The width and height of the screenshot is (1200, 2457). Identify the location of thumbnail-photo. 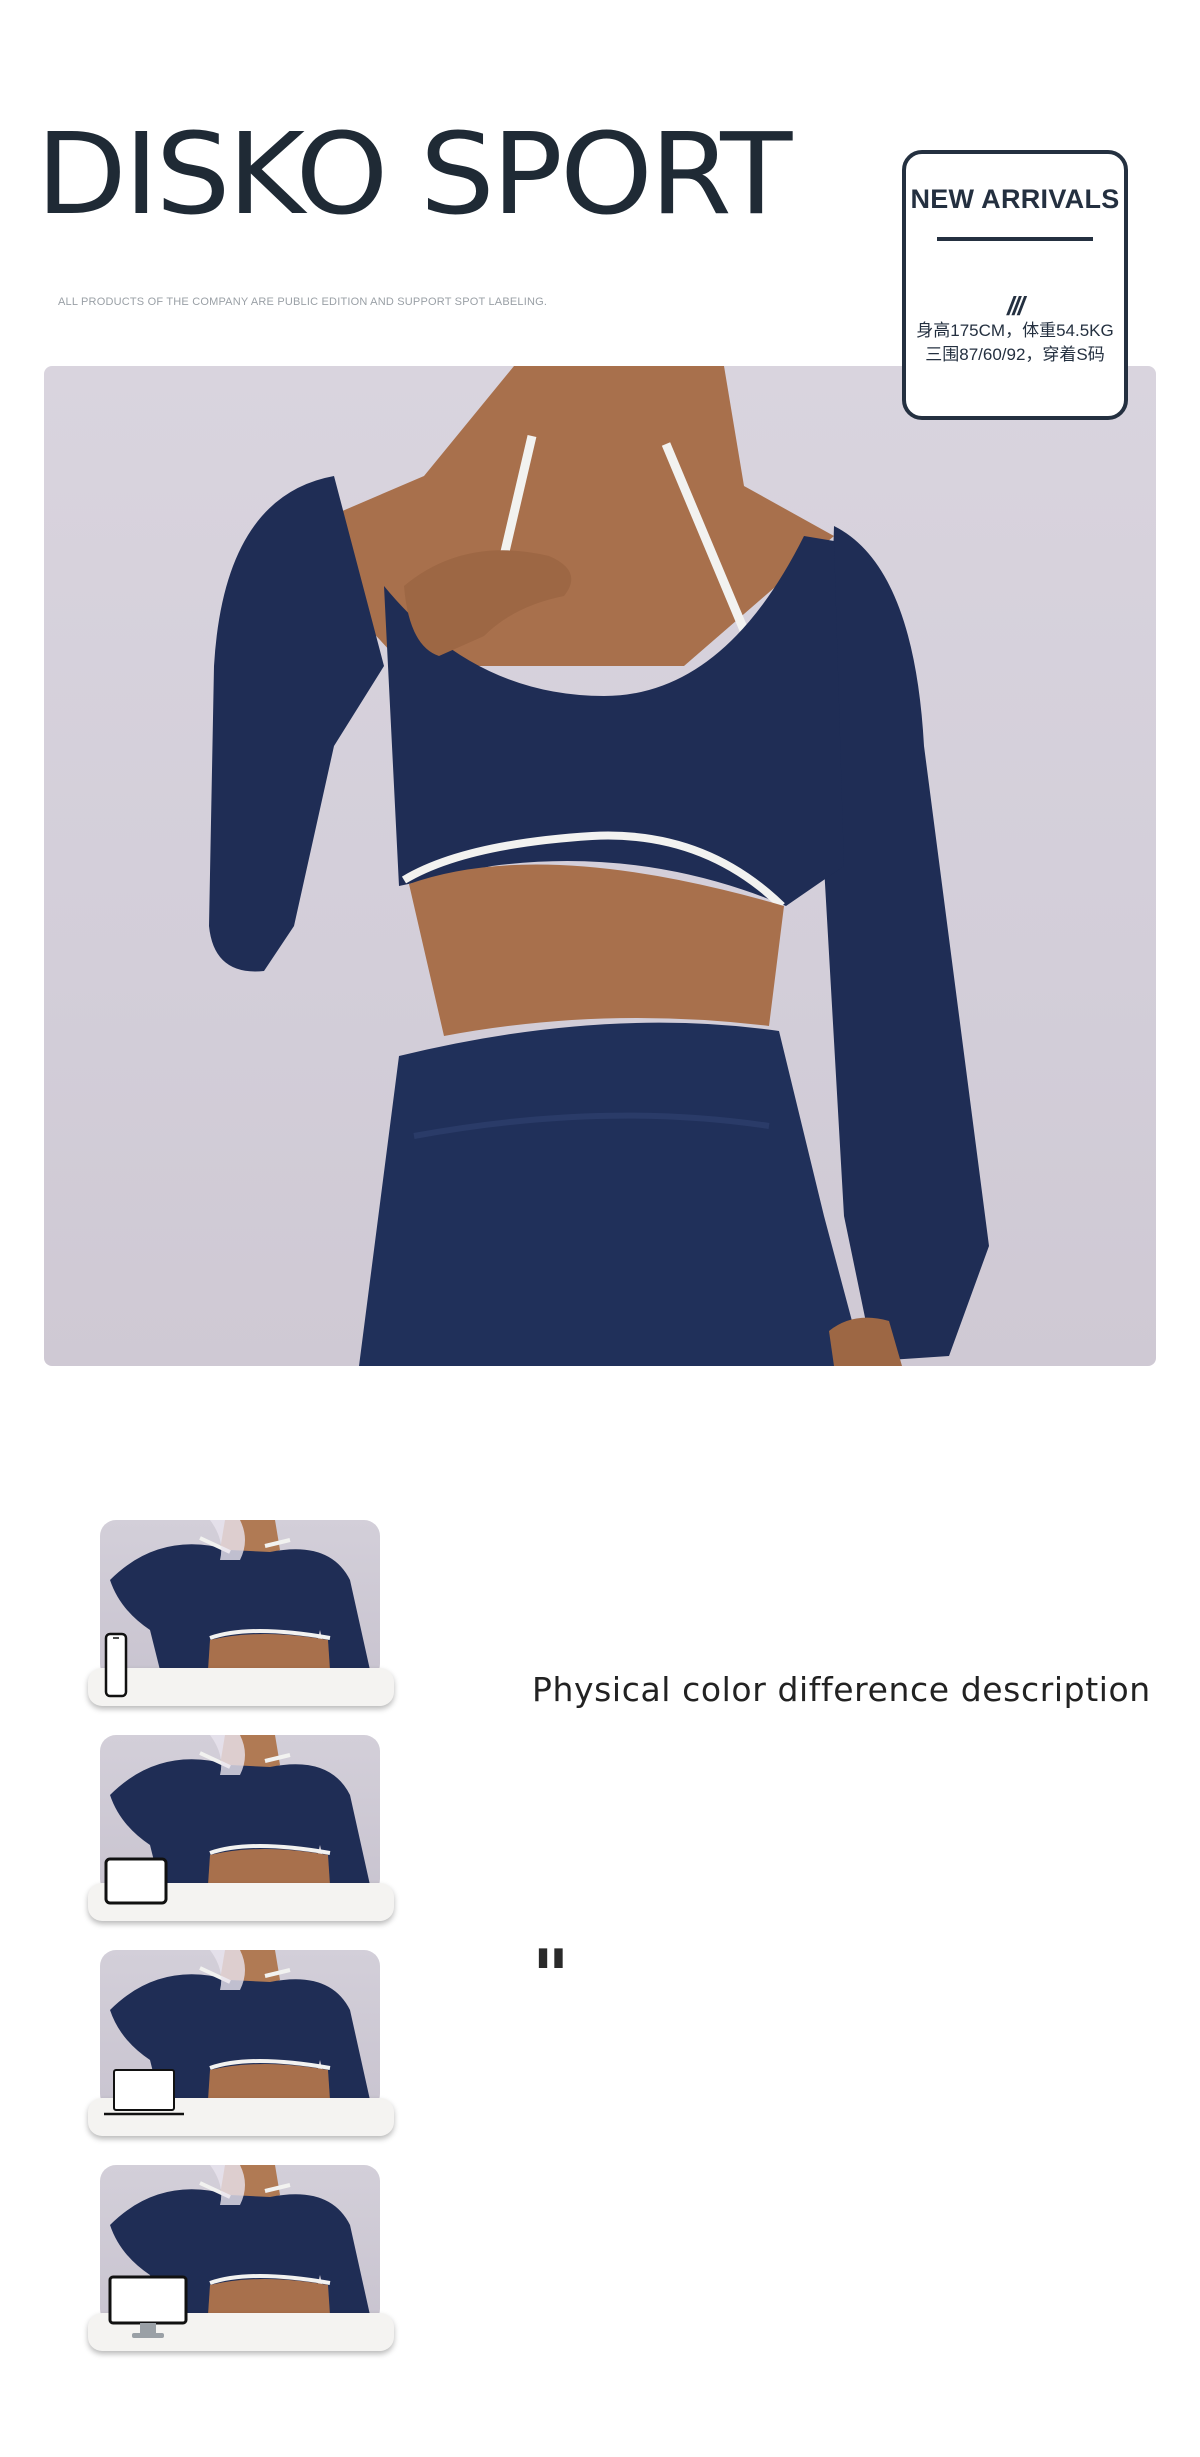
(240, 1600).